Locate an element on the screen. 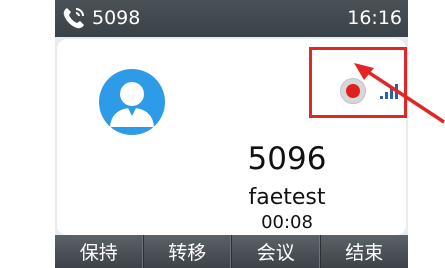 This screenshot has width=445, height=268. phone-handset-icon is located at coordinates (73, 18).